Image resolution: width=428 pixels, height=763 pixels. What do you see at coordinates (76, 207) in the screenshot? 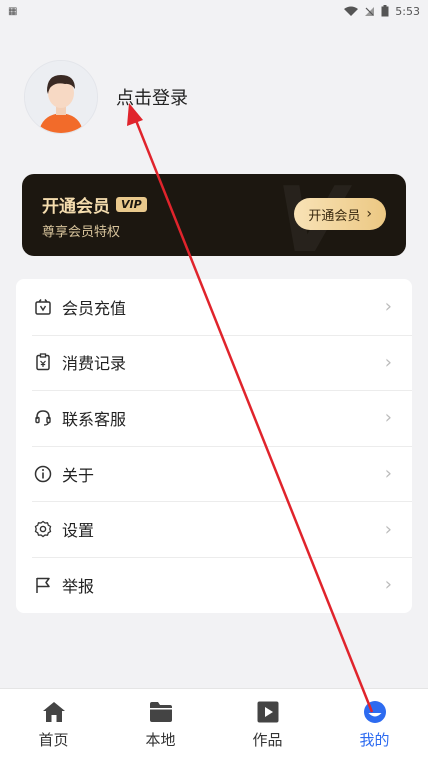
I see `vip-title-text: 开通会员` at bounding box center [76, 207].